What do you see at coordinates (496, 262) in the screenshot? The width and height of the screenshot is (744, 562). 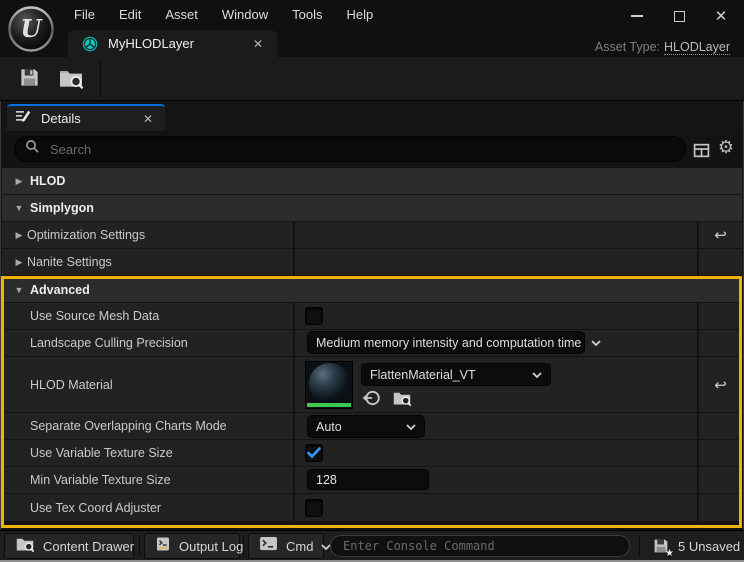 I see `nanite-settings-value-cell` at bounding box center [496, 262].